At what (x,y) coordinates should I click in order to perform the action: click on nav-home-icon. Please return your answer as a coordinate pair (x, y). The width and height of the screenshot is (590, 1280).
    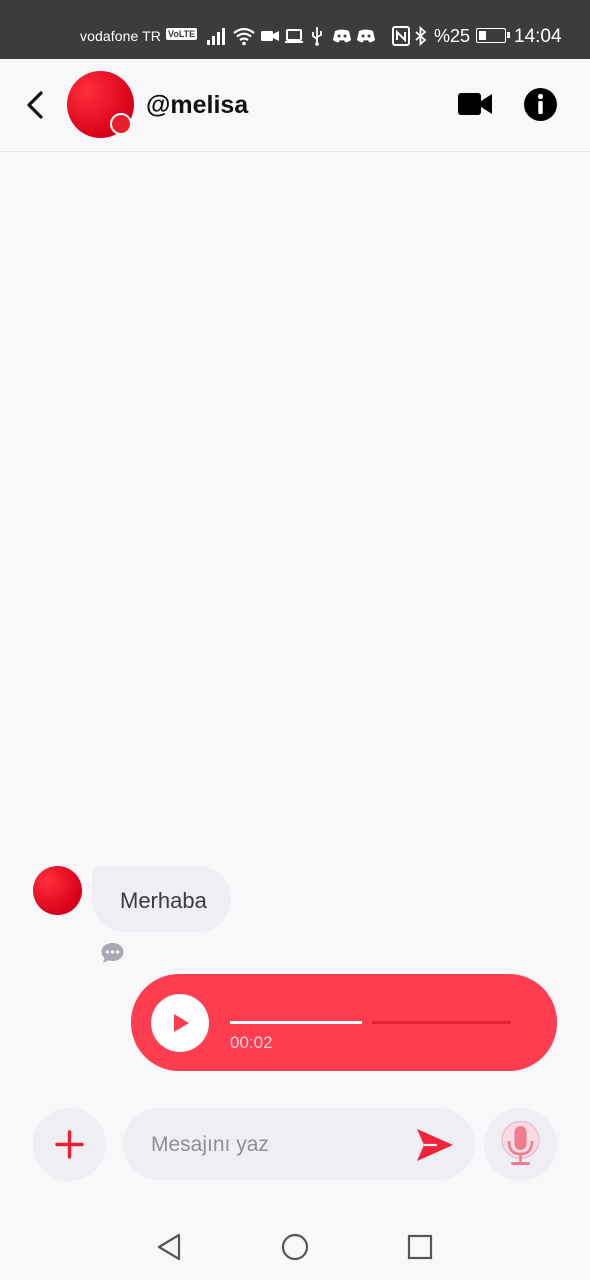
    Looking at the image, I should click on (295, 1247).